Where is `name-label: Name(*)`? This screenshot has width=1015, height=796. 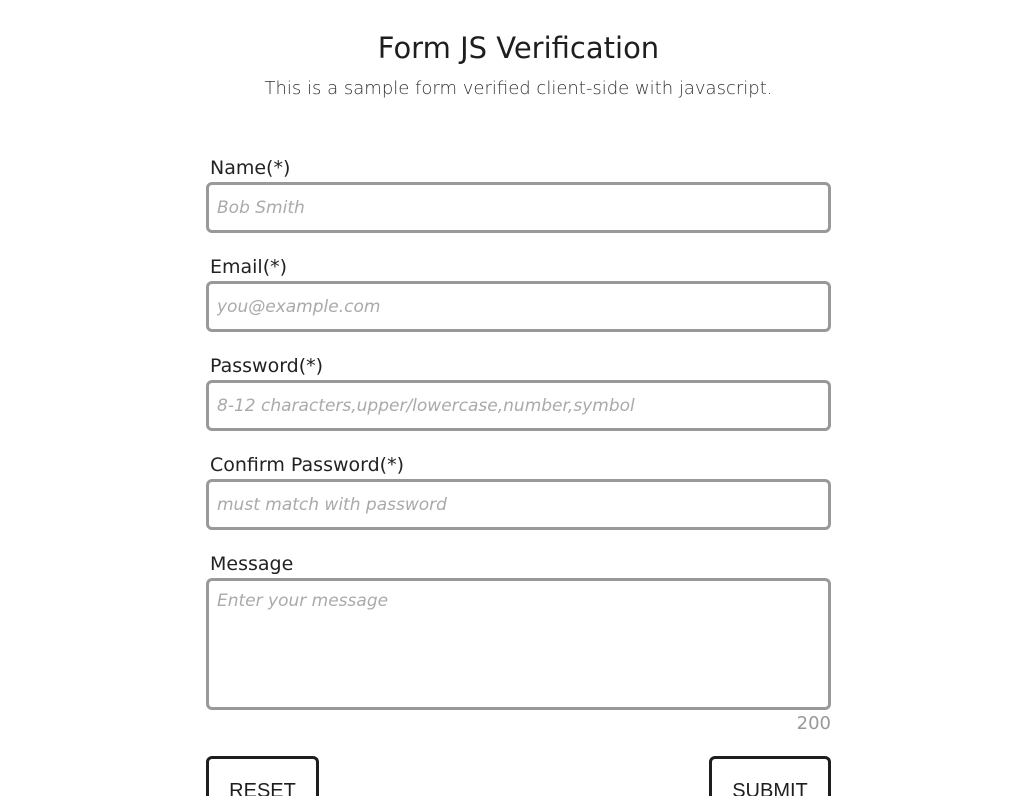 name-label: Name(*) is located at coordinates (250, 168).